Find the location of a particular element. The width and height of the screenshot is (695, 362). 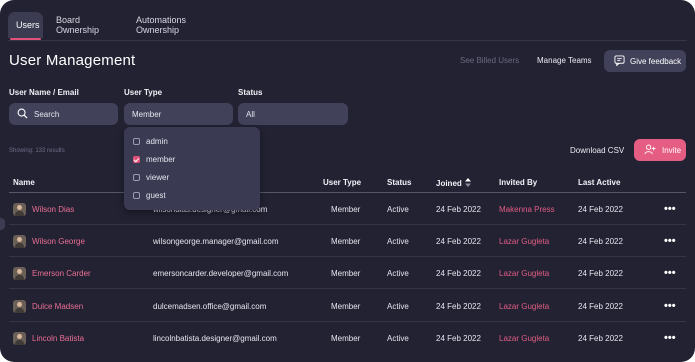

download-csv-link: Download CSV is located at coordinates (597, 150).